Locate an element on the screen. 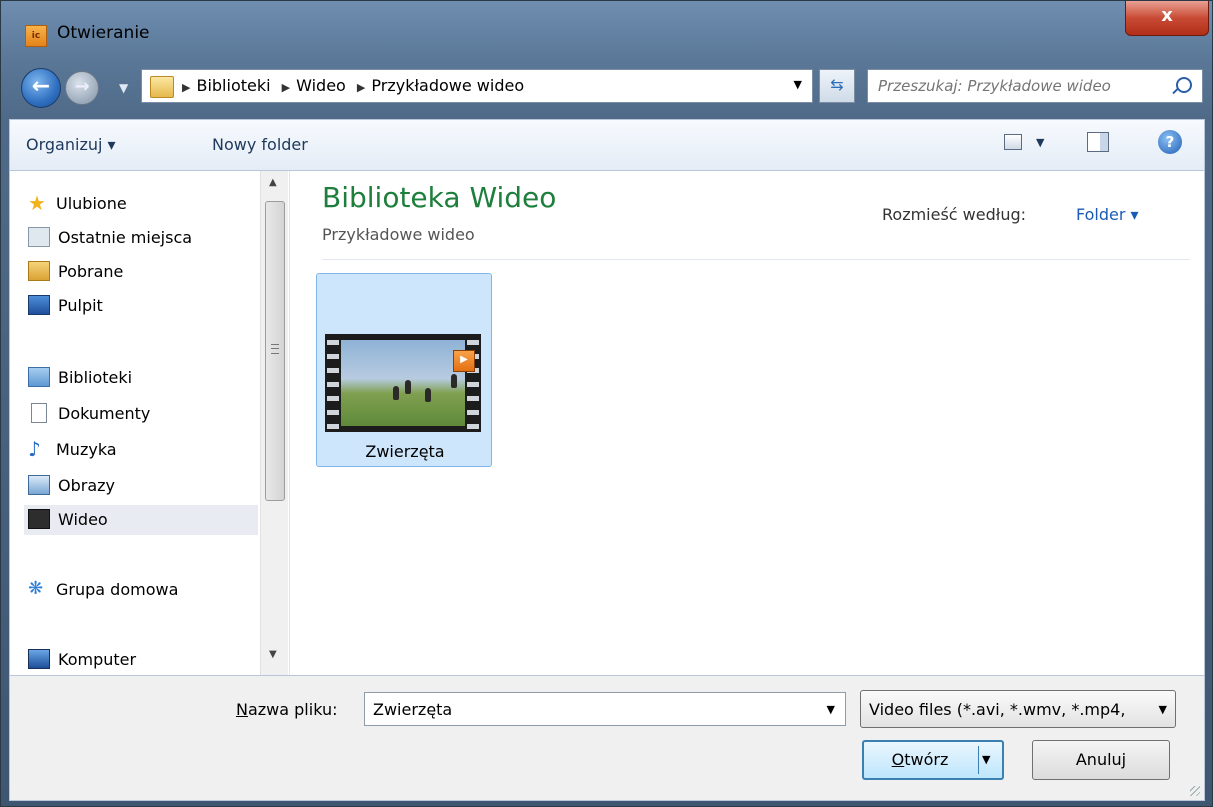  back-button: ← is located at coordinates (41, 88).